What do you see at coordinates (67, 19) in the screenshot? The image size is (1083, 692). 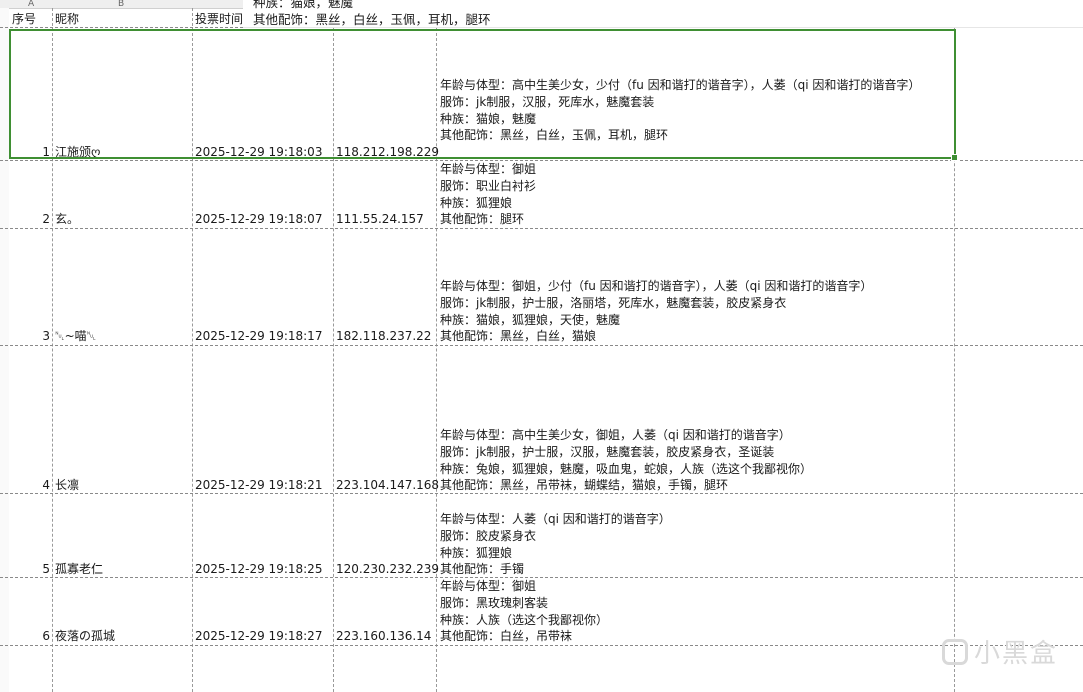 I see `header-nickname: 昵称` at bounding box center [67, 19].